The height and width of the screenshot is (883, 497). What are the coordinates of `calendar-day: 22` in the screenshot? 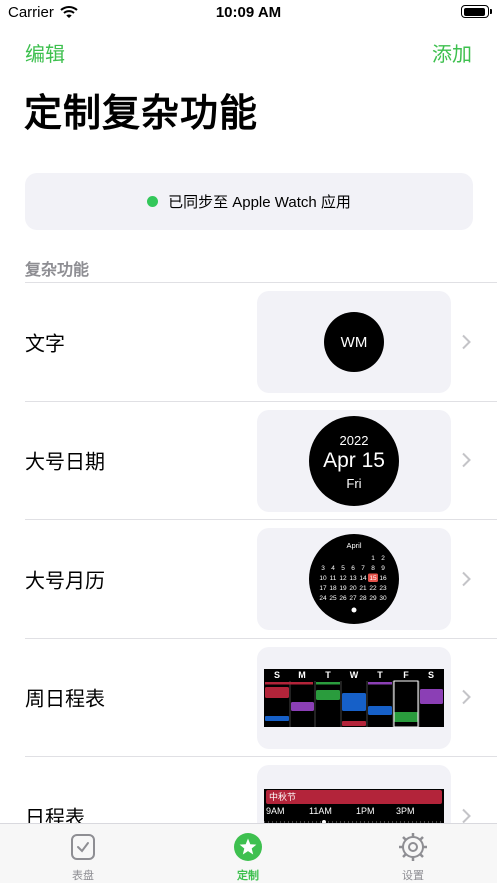 It's located at (373, 588).